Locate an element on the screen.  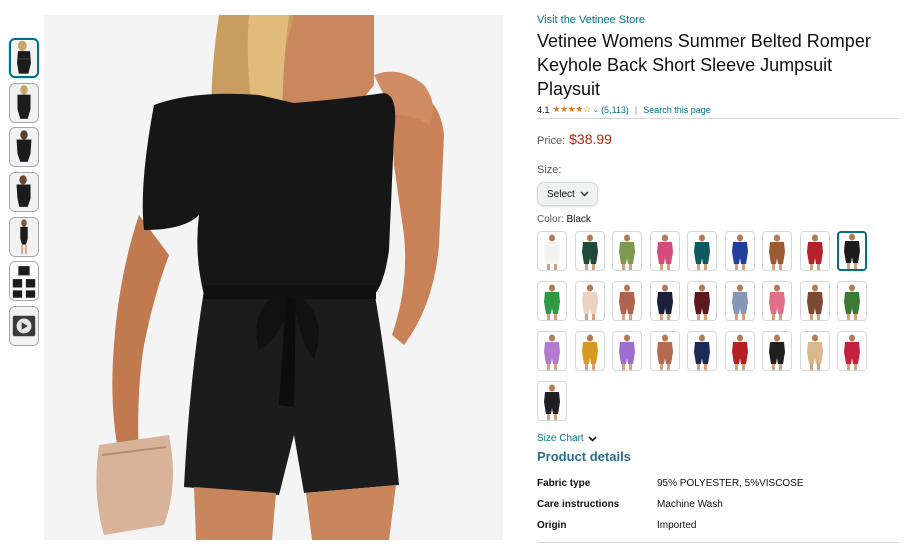
color-swatch-mustard is located at coordinates (589, 351).